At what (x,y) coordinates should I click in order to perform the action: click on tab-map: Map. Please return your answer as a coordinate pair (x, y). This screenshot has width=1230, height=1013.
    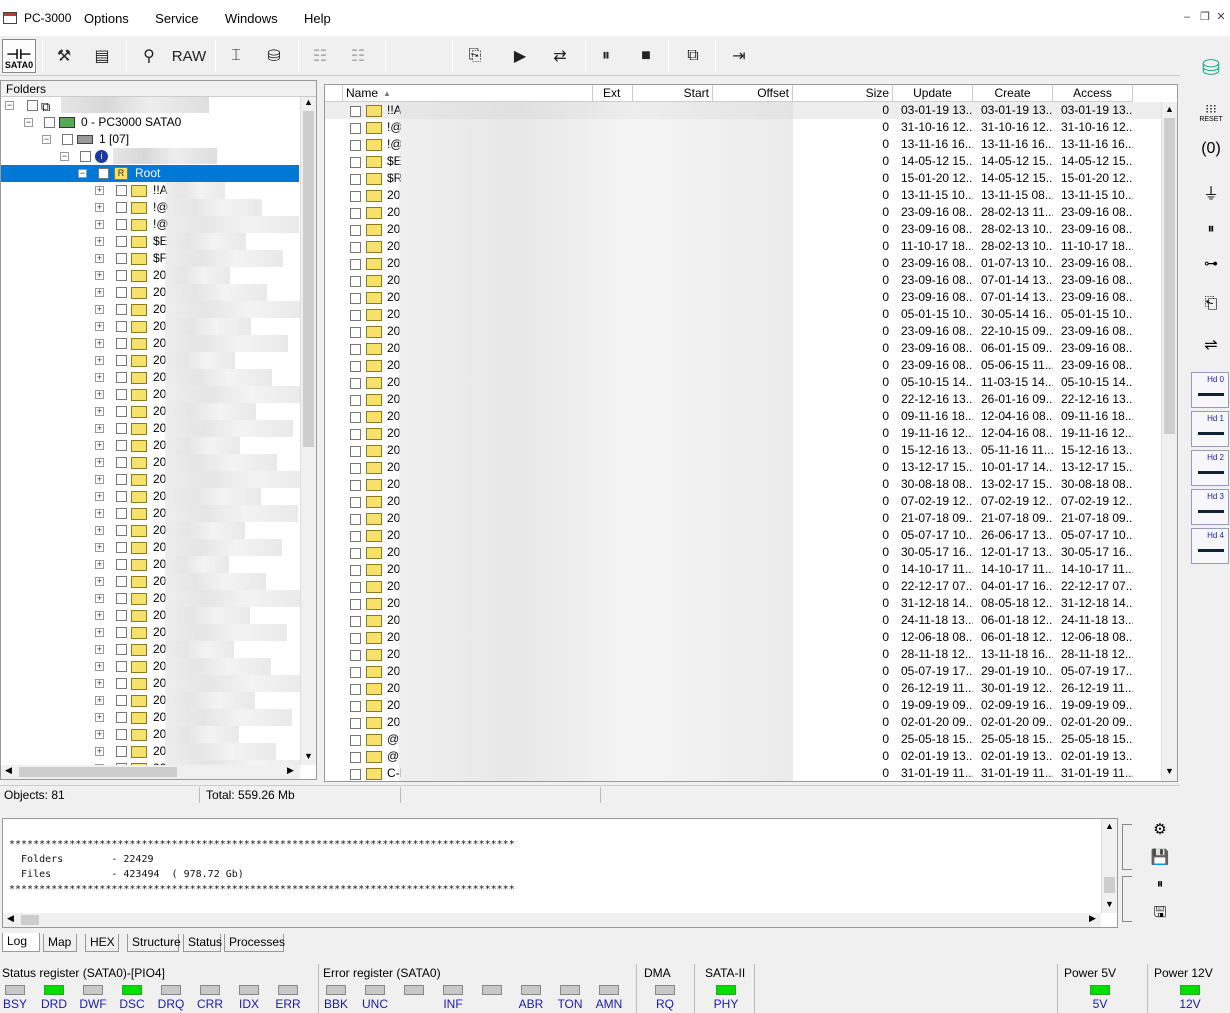
    Looking at the image, I should click on (60, 943).